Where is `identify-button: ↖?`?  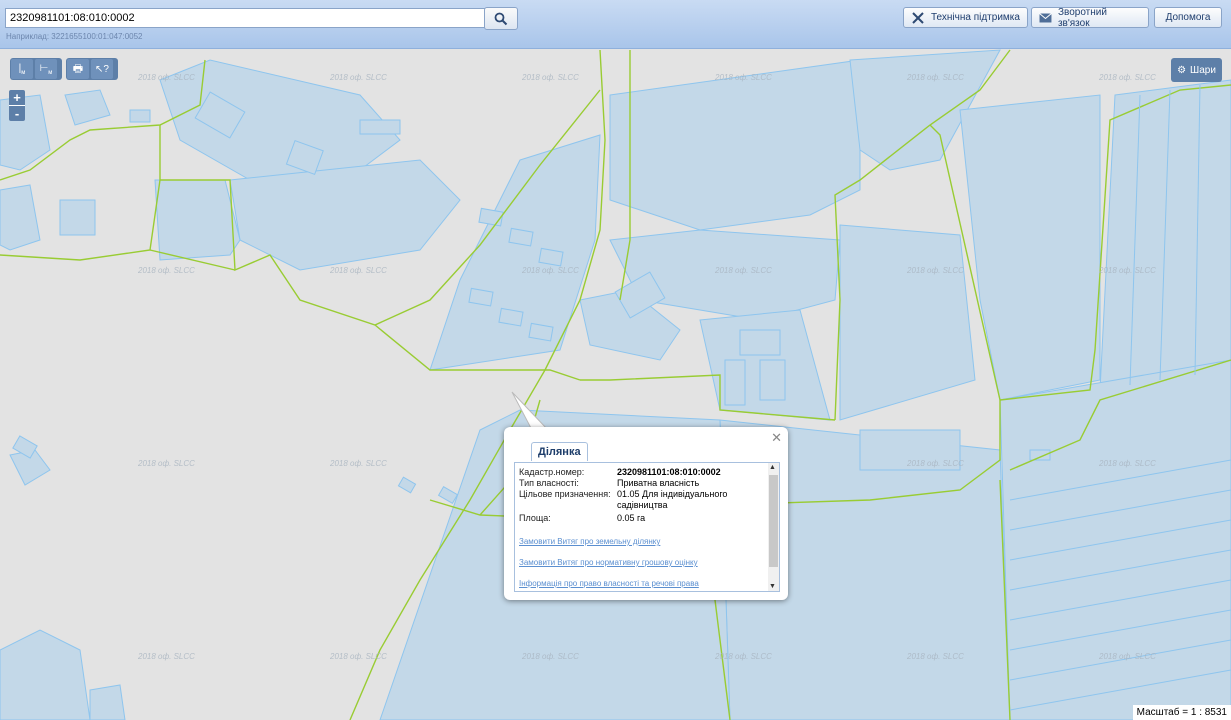
identify-button: ↖? is located at coordinates (102, 69).